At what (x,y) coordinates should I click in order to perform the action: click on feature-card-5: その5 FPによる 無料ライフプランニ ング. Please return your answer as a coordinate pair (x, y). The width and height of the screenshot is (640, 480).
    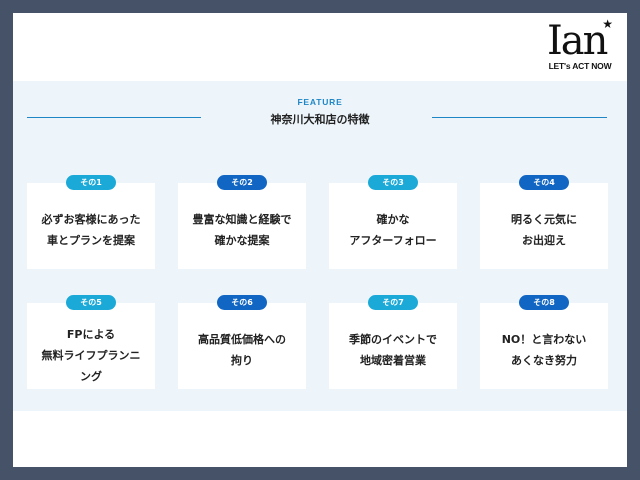
    Looking at the image, I should click on (91, 342).